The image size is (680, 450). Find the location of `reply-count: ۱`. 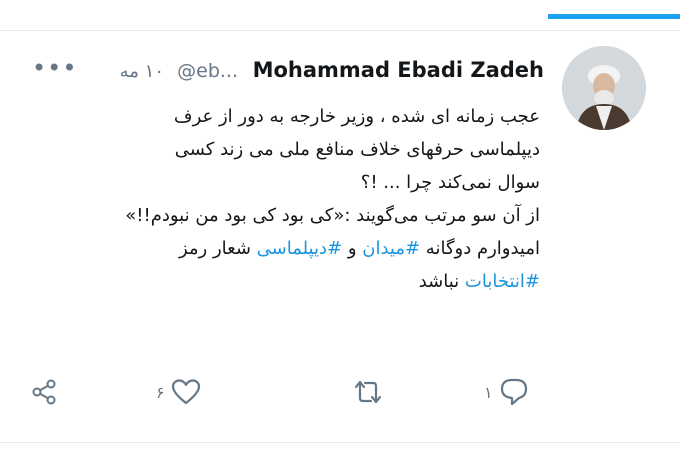

reply-count: ۱ is located at coordinates (488, 392).